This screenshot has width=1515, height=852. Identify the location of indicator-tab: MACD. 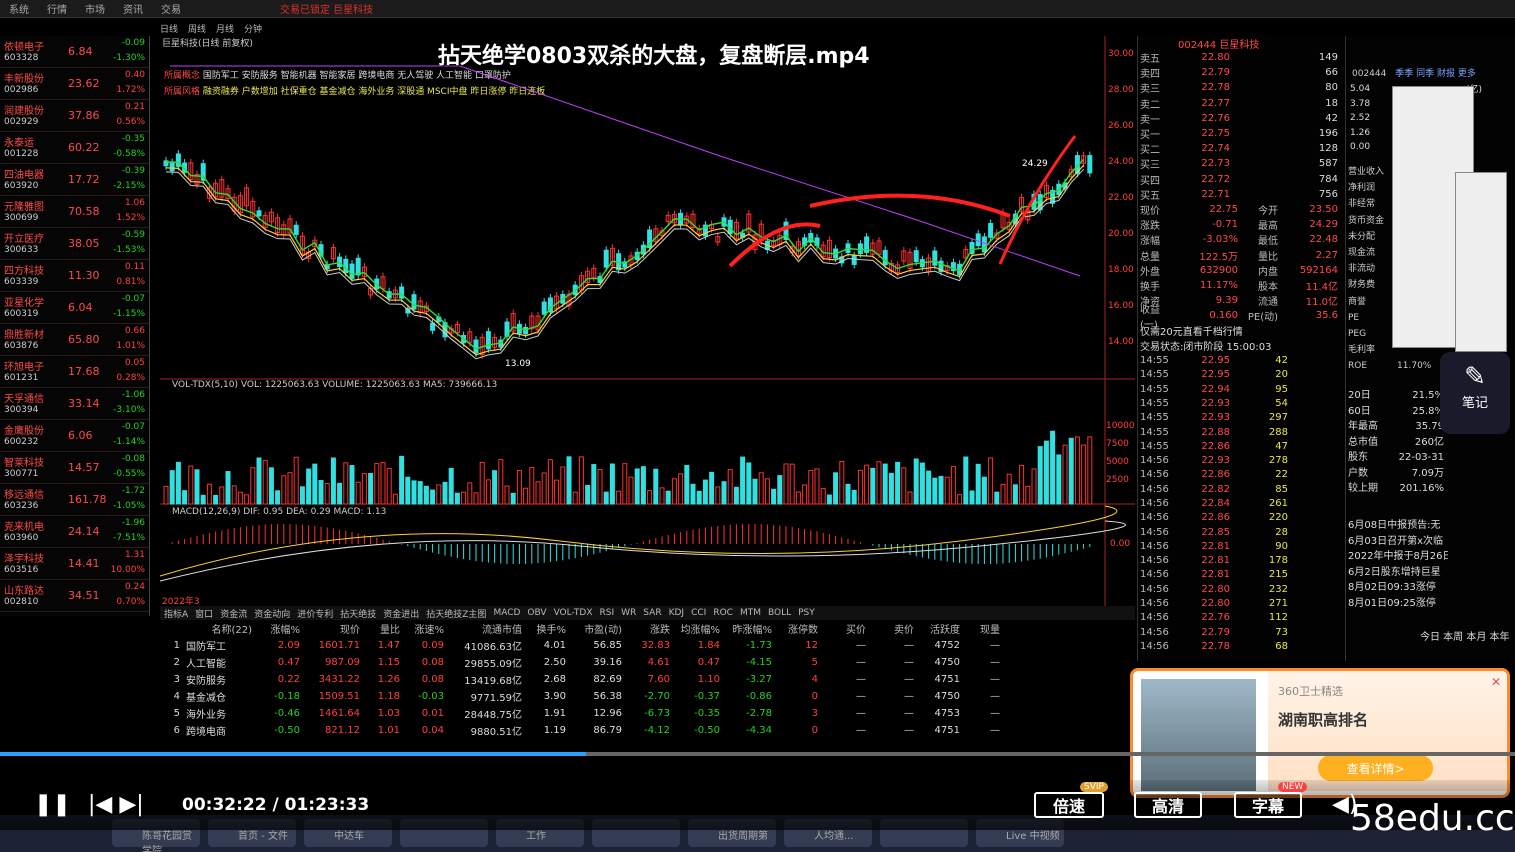
(506, 613).